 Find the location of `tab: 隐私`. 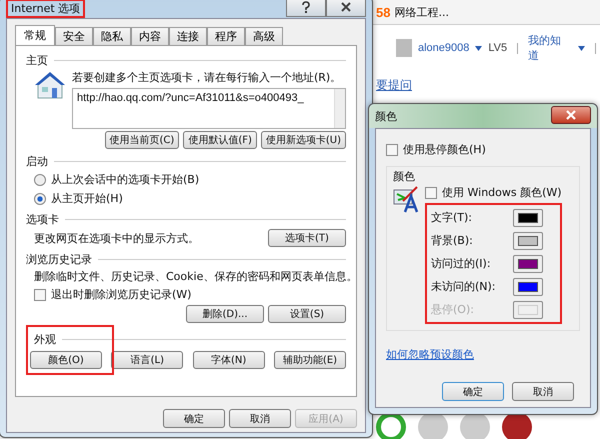

tab: 隐私 is located at coordinates (112, 36).